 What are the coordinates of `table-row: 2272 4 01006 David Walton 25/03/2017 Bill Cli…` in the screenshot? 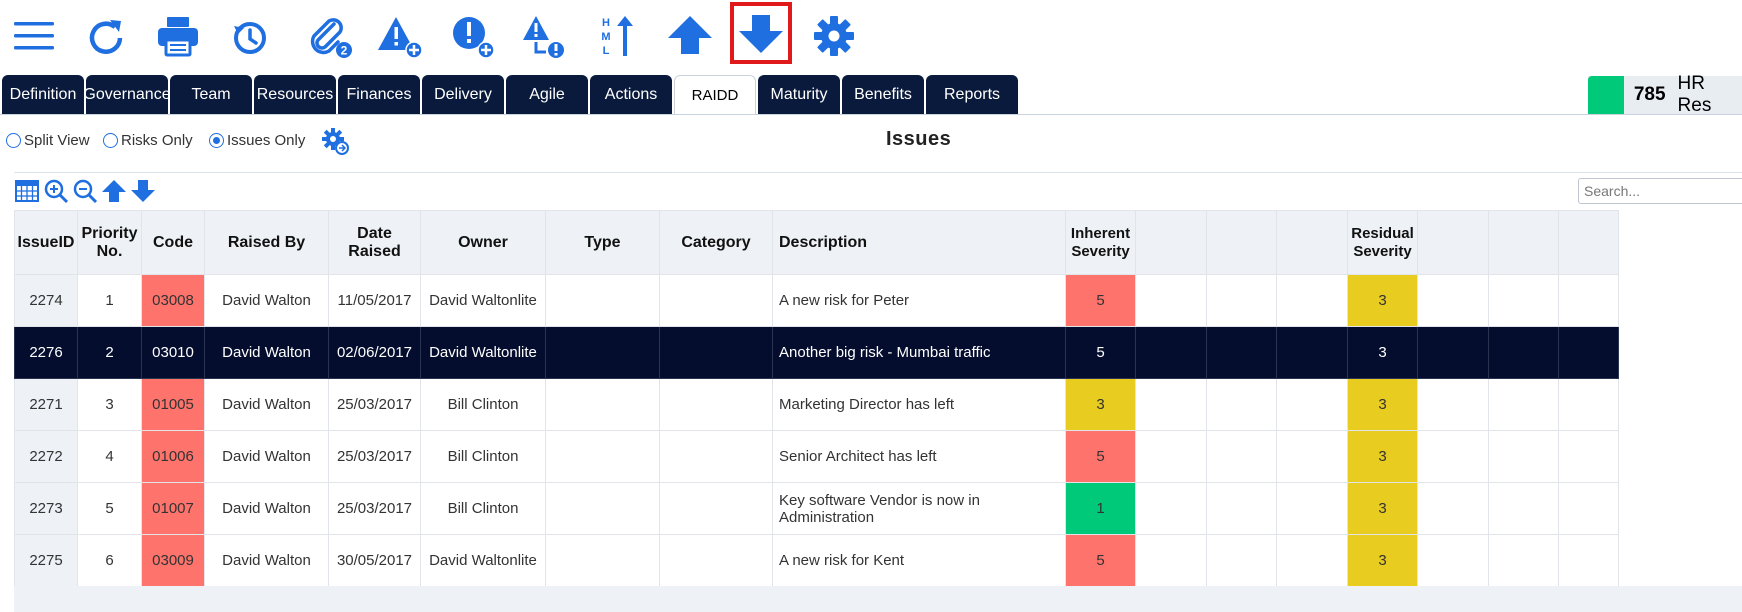 It's located at (816, 456).